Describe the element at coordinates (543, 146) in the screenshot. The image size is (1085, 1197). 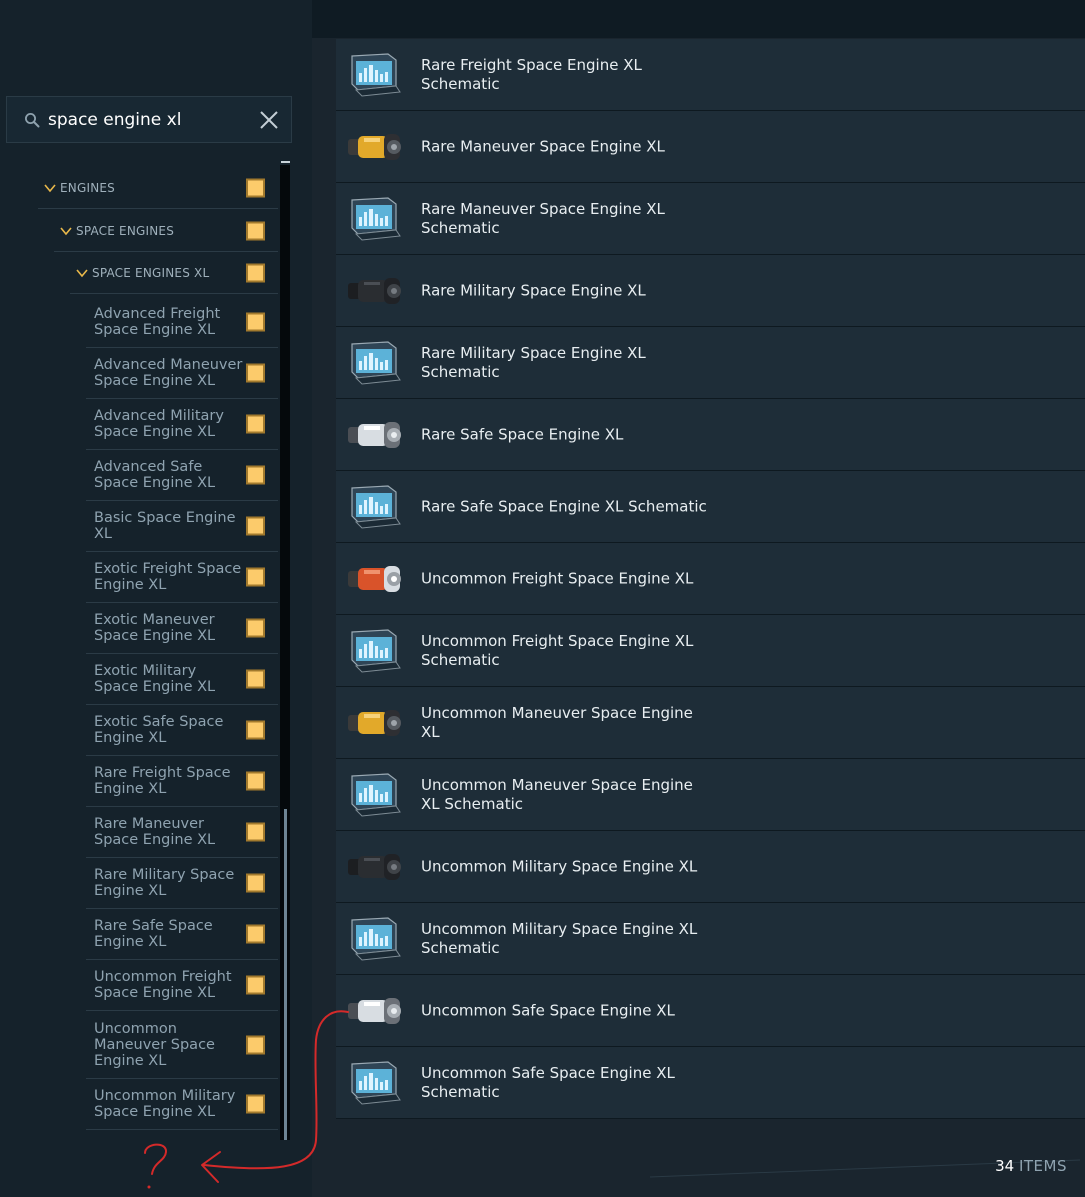
I see `item-name: Rare Maneuver Space Engine XL` at that location.